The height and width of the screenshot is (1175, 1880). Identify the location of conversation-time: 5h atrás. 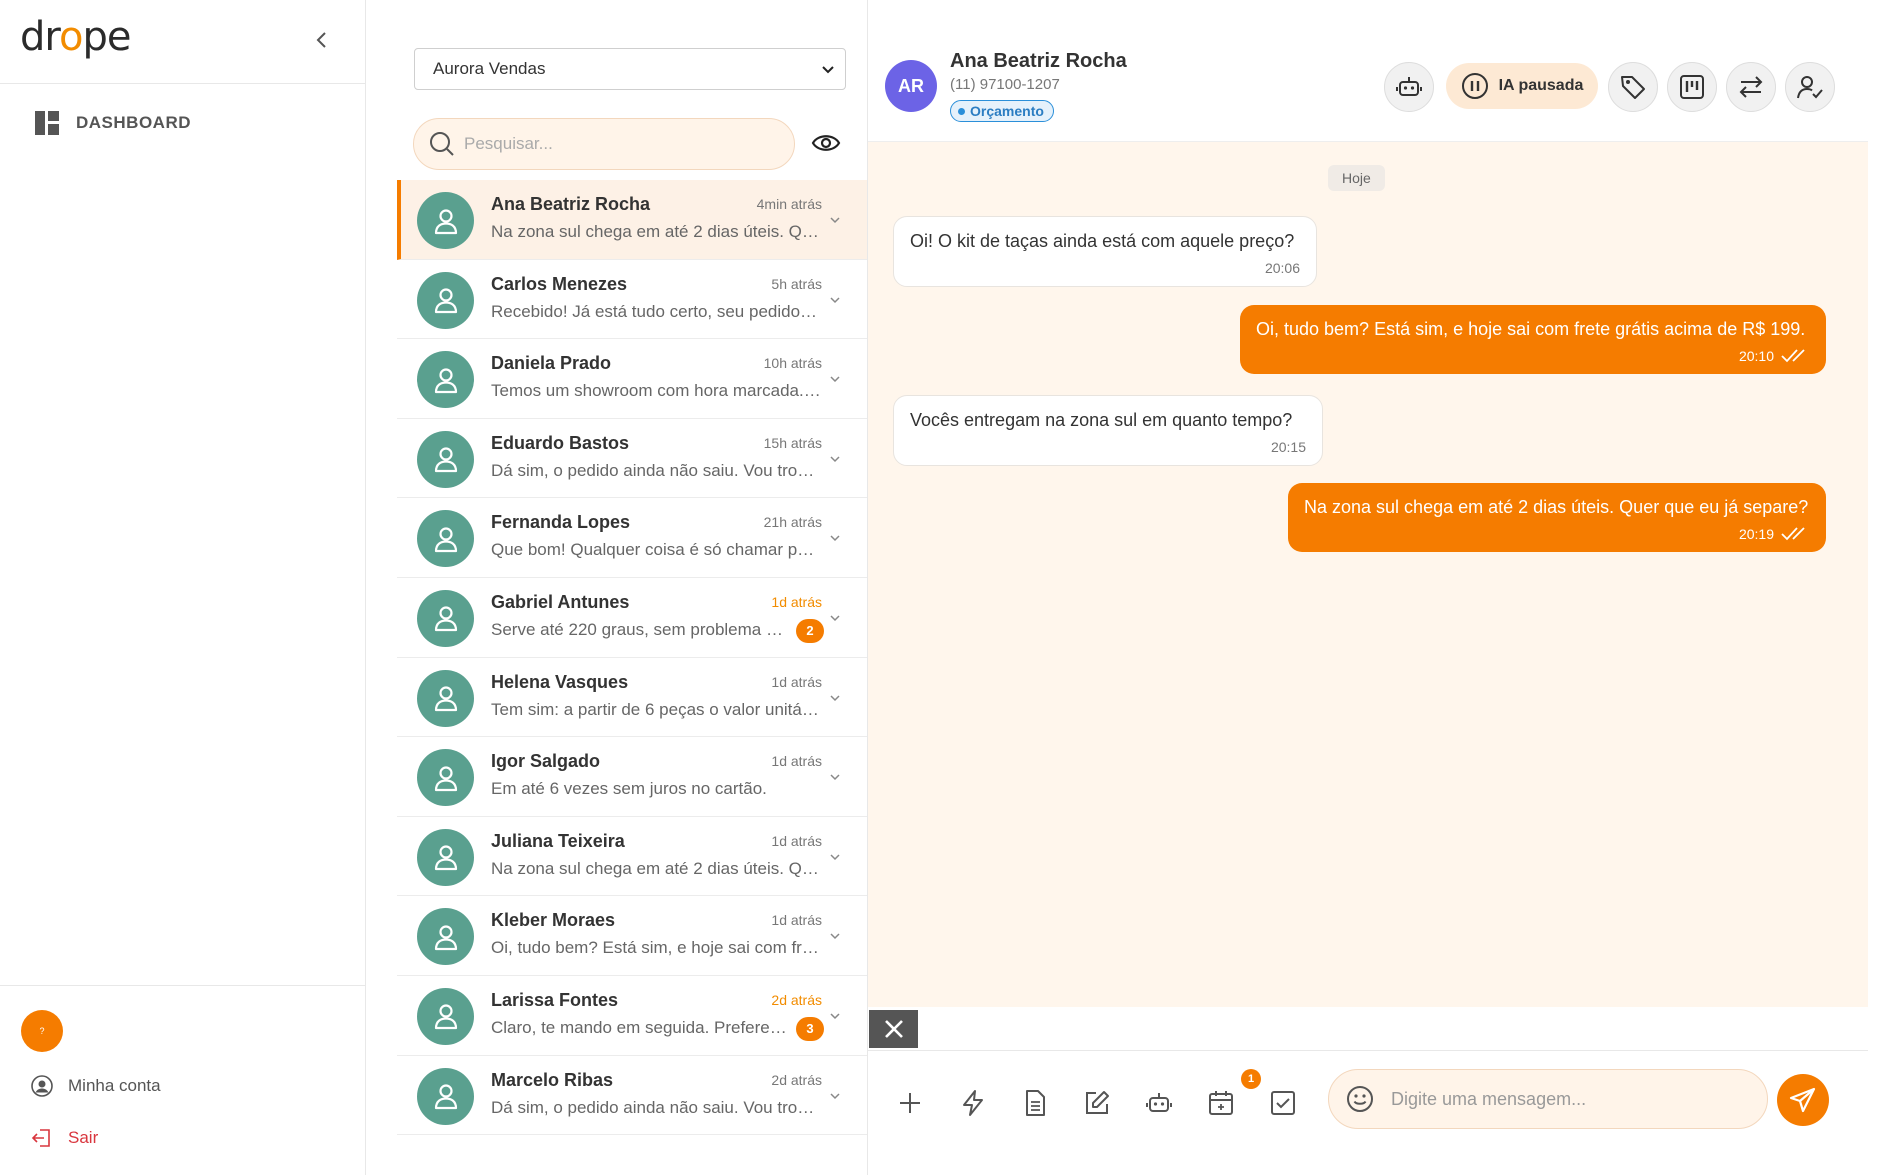
(796, 283).